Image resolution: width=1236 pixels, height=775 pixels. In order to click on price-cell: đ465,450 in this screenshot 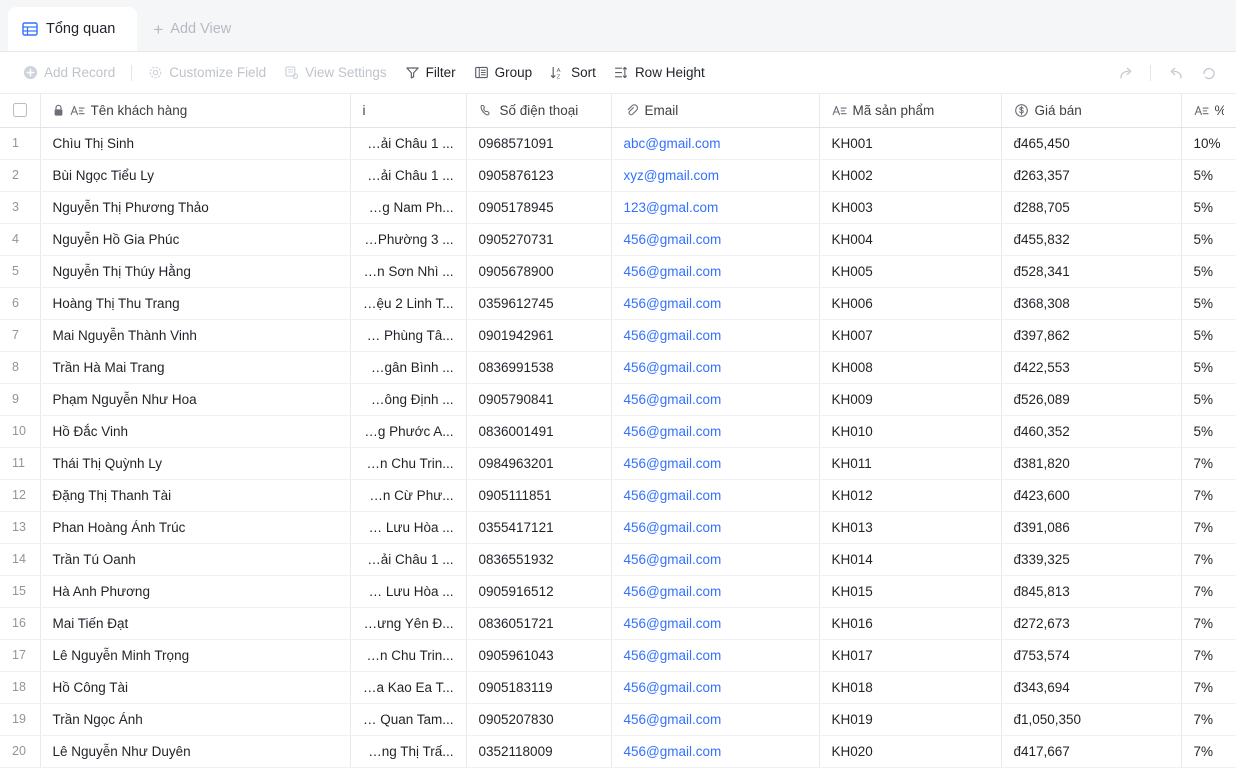, I will do `click(1091, 143)`.